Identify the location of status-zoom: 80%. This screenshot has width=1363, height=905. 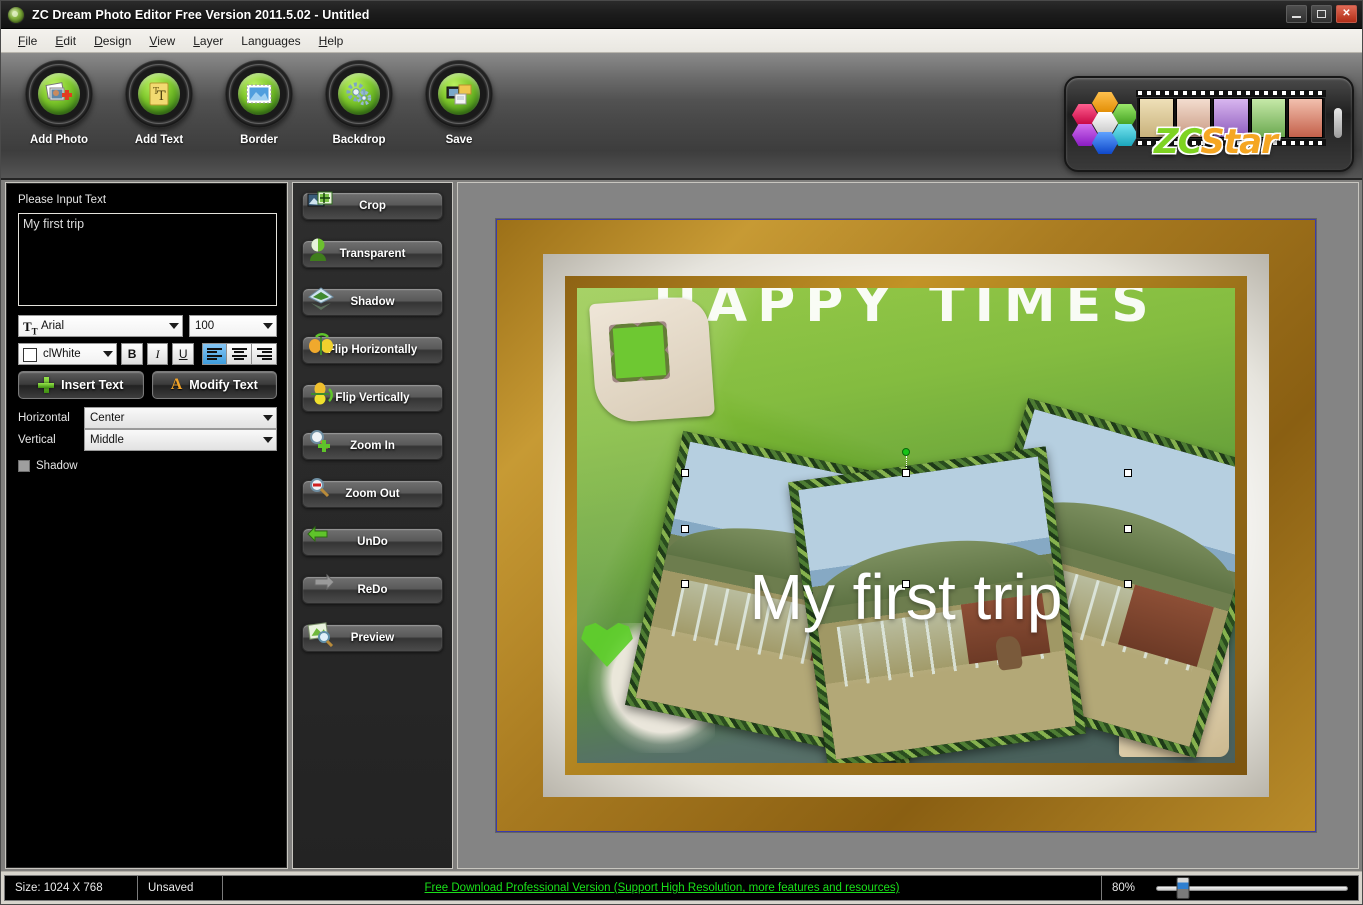
(1230, 888).